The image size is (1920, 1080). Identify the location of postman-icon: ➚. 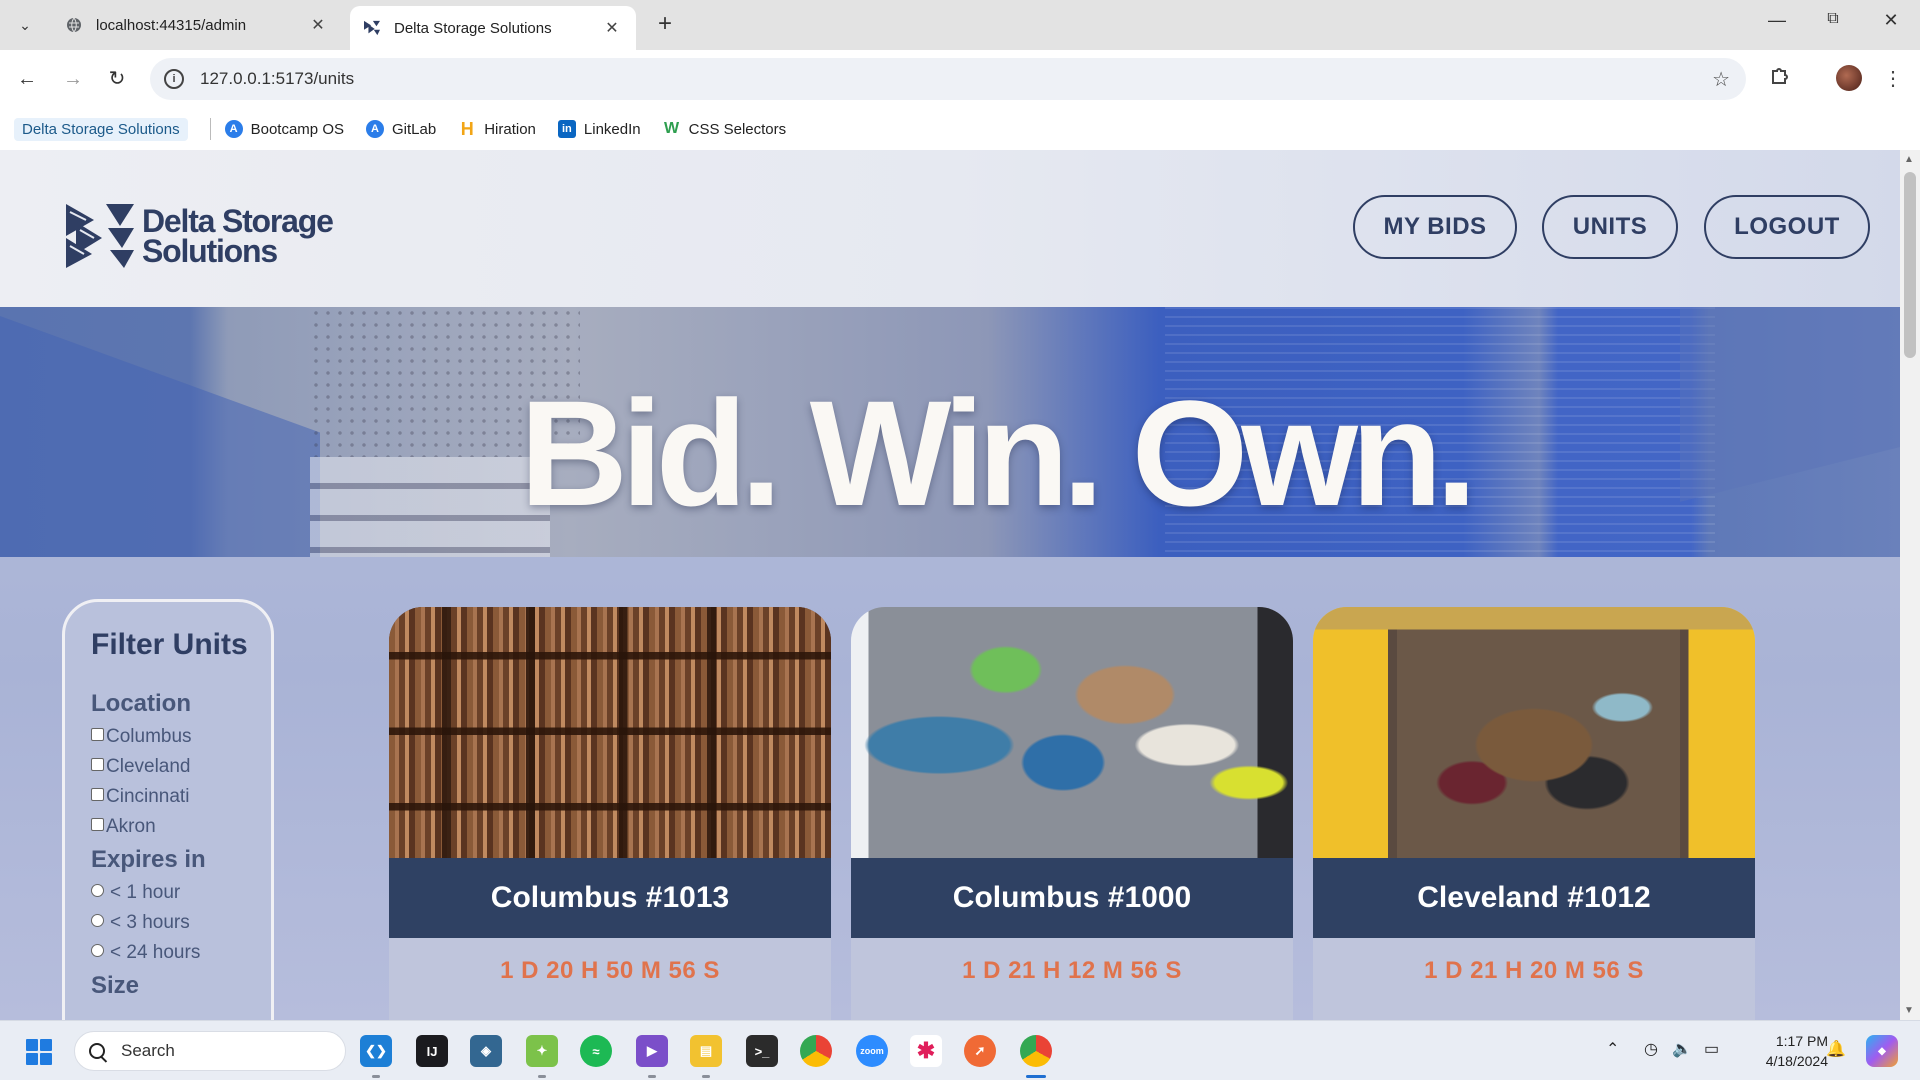
(980, 1051).